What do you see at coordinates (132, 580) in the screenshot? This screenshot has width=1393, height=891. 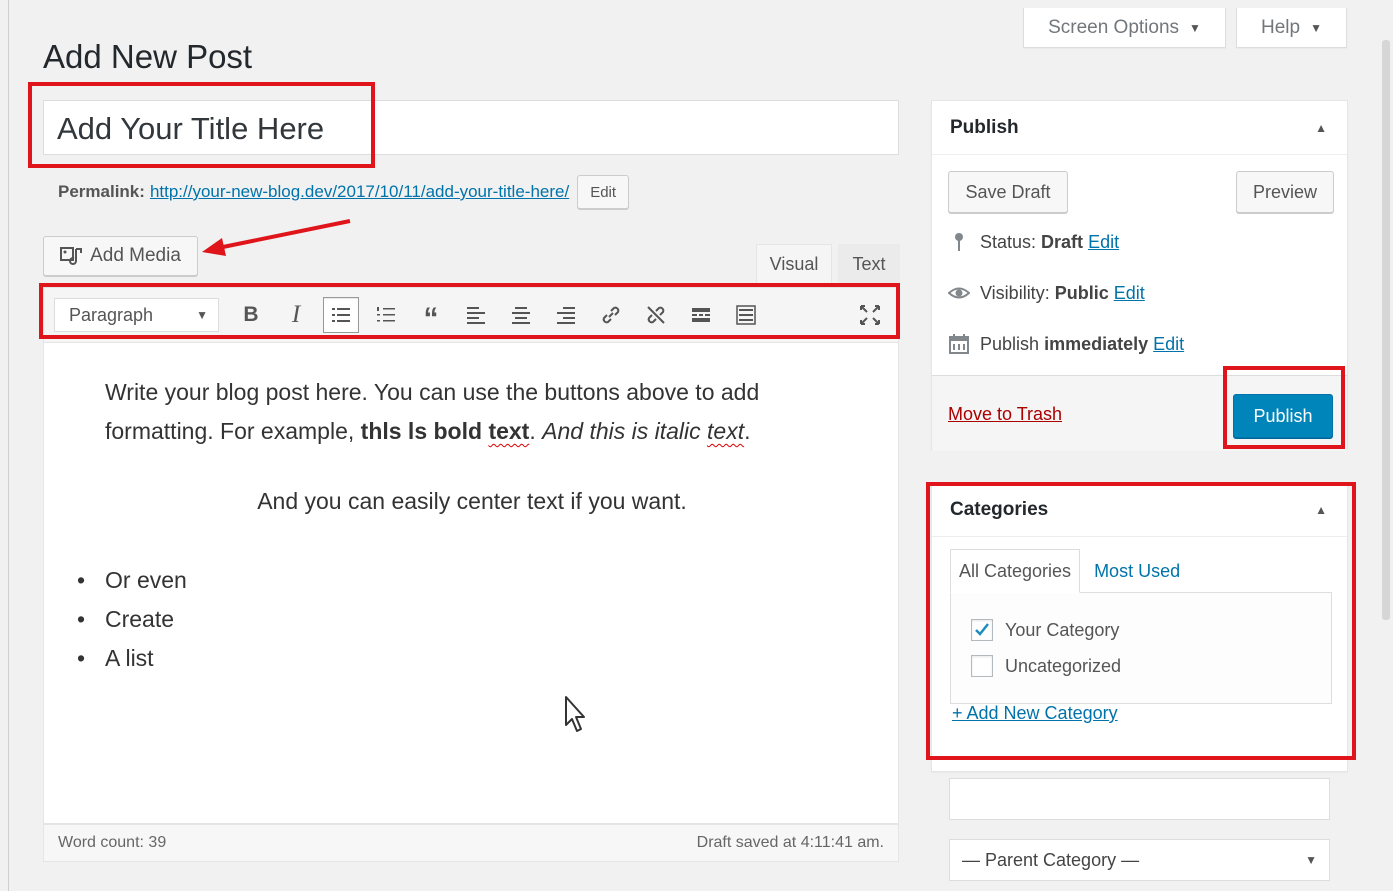 I see `list-item: Or even` at bounding box center [132, 580].